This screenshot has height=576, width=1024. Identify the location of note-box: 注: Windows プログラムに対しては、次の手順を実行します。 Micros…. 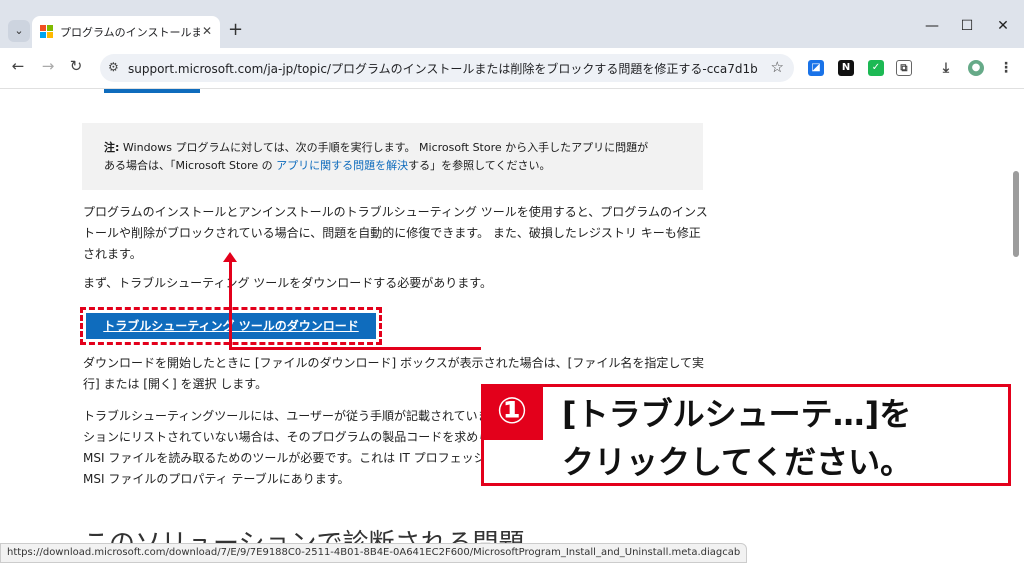
(392, 156).